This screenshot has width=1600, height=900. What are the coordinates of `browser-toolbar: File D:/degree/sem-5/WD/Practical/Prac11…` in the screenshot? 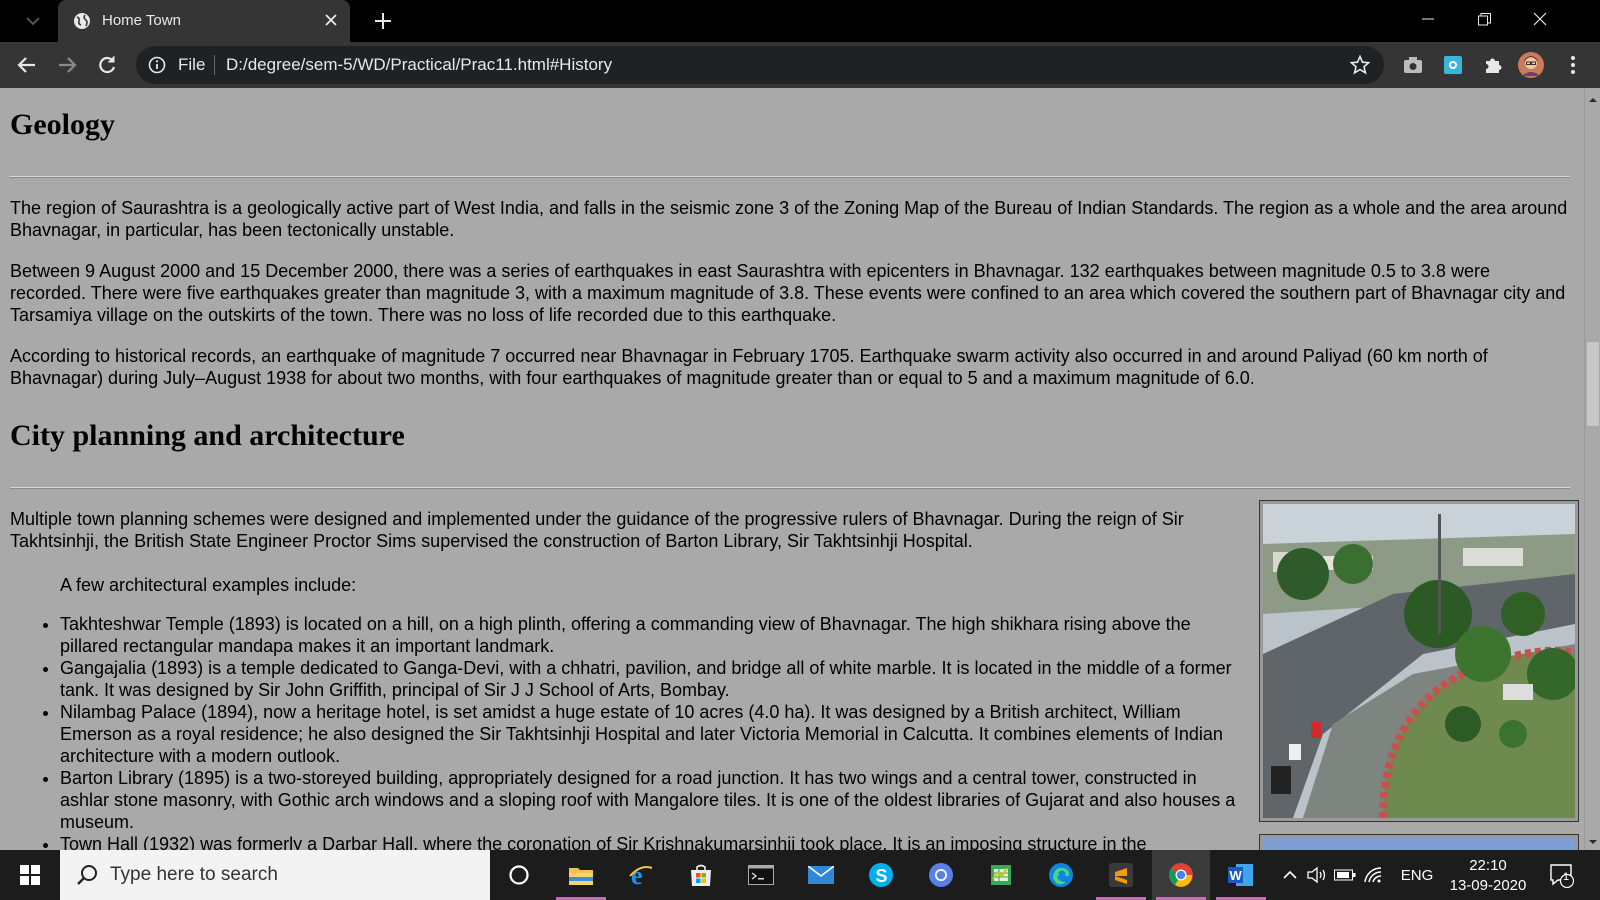 It's located at (800, 65).